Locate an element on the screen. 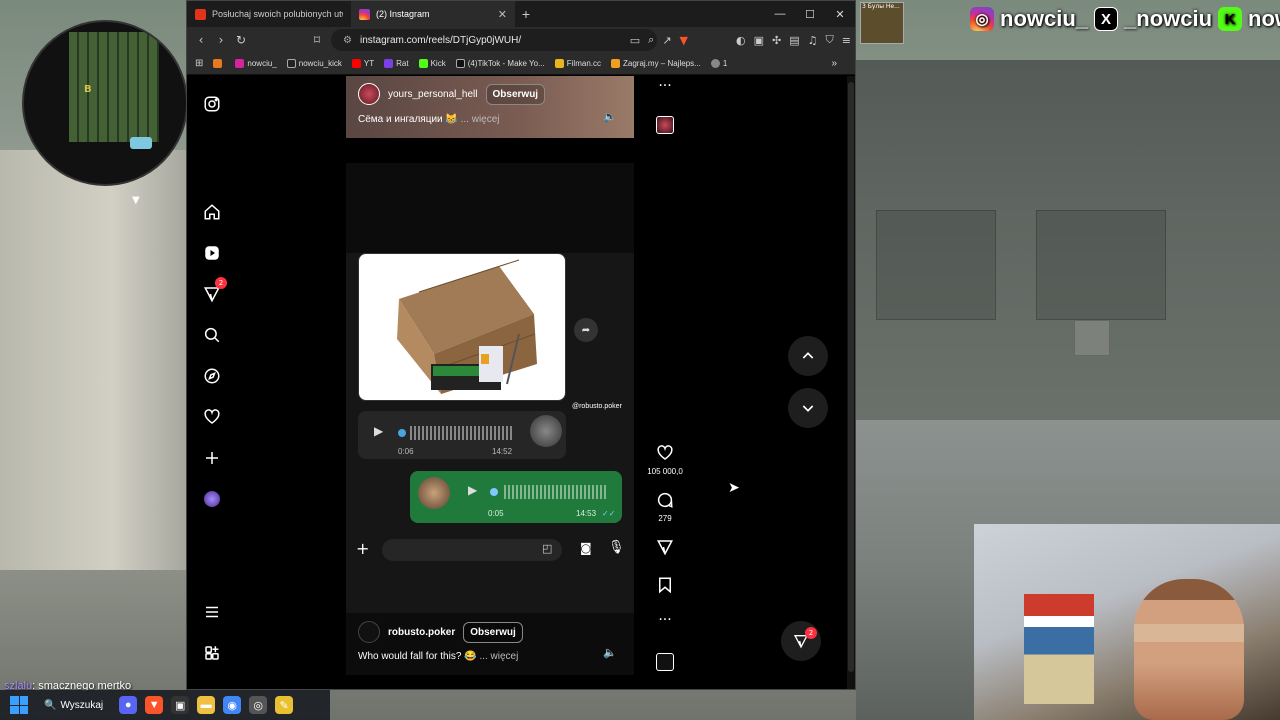 The height and width of the screenshot is (720, 1280). taskbar-search-label: Wyszukaj is located at coordinates (82, 705).